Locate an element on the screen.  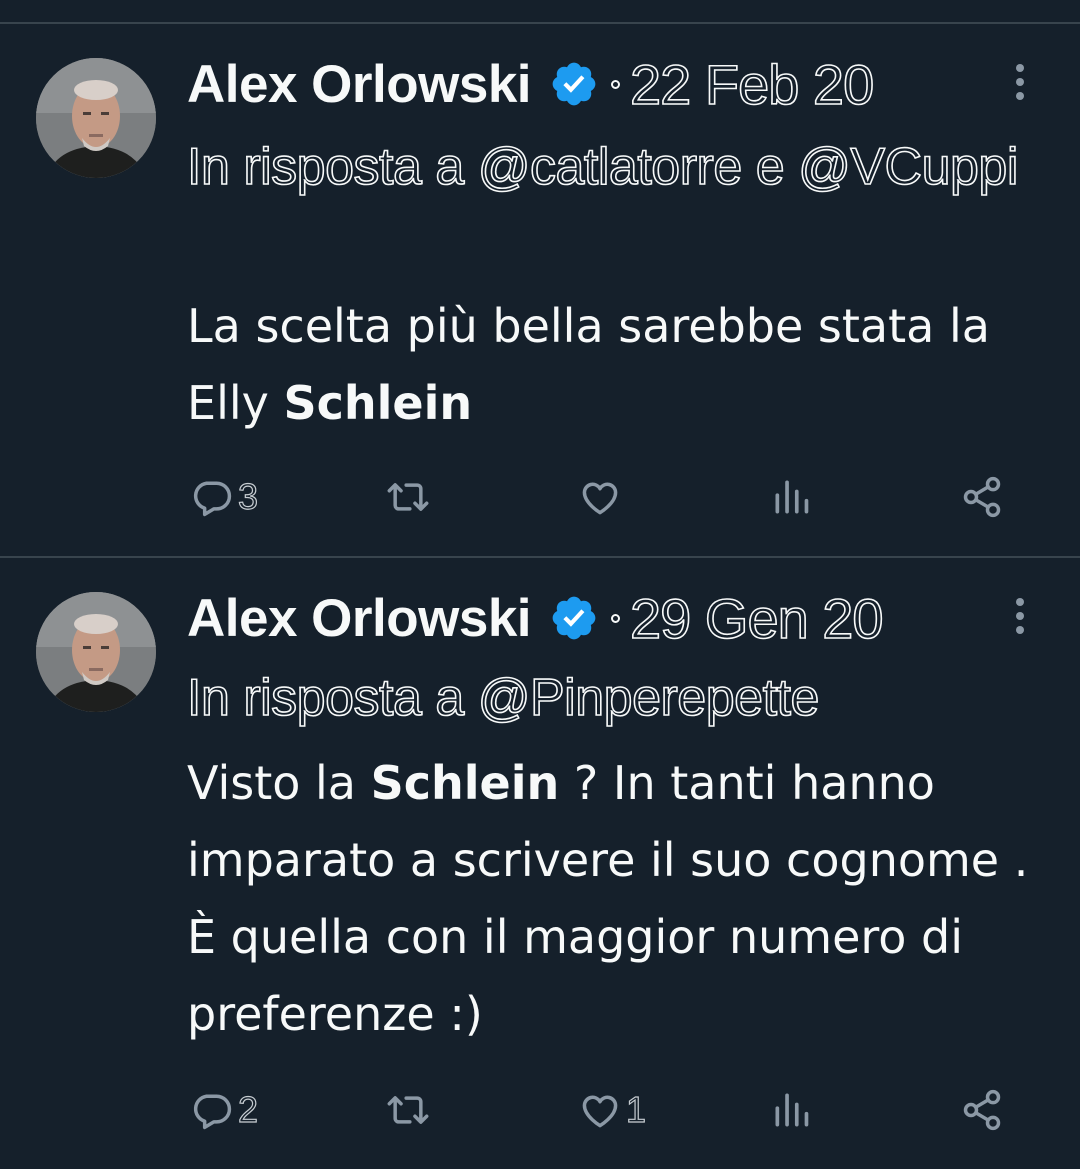
tweet-header: Alex Orlowski 22 Feb 20 is located at coordinates (531, 84).